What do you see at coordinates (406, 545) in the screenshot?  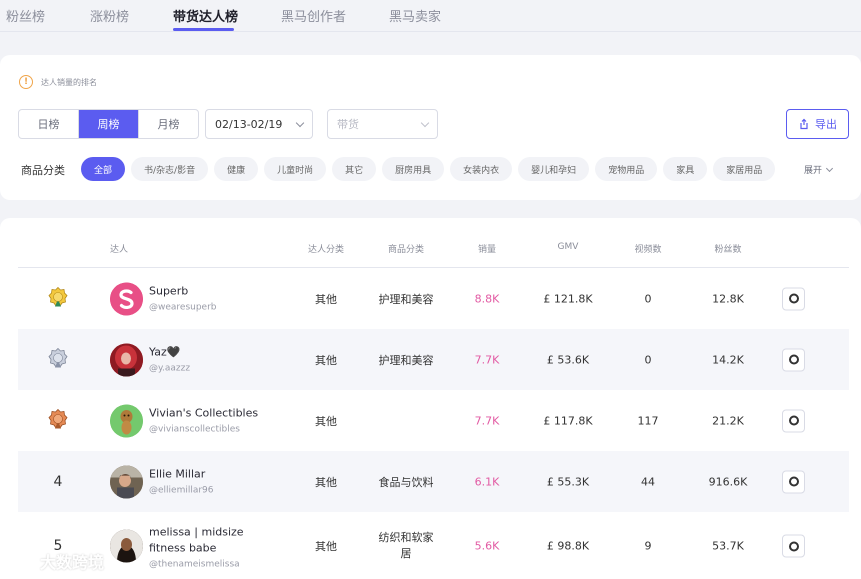 I see `product-category-cell: 纺织和软家居` at bounding box center [406, 545].